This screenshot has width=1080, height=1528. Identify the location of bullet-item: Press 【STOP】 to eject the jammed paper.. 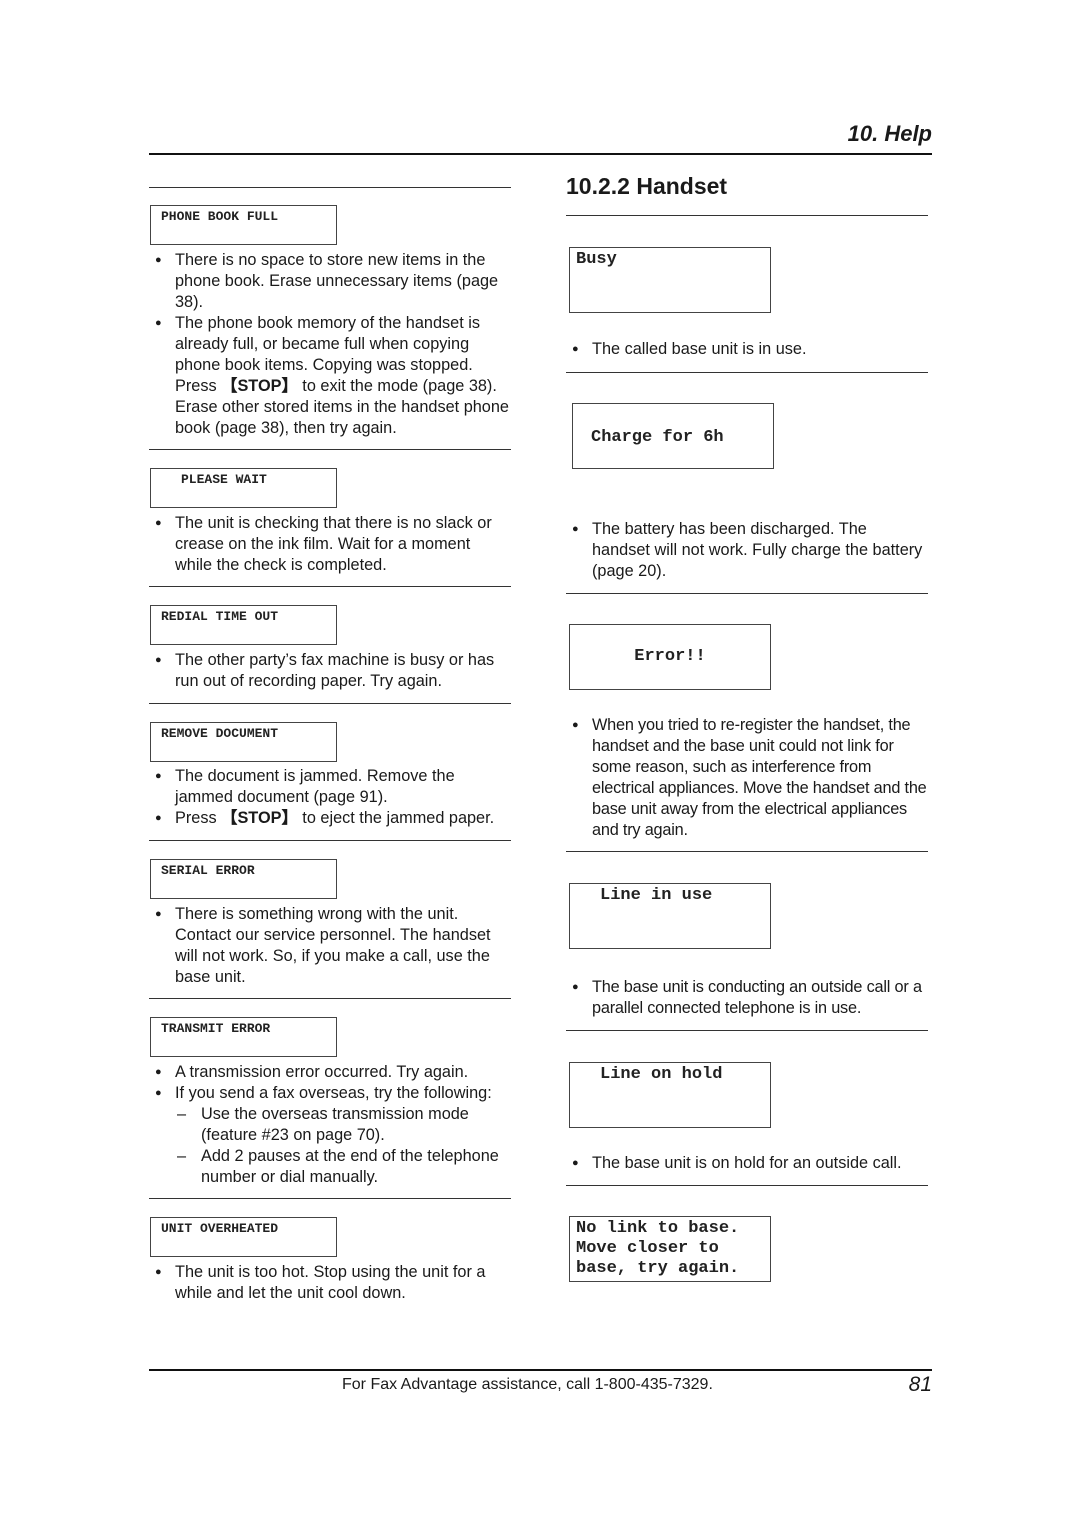
(330, 818).